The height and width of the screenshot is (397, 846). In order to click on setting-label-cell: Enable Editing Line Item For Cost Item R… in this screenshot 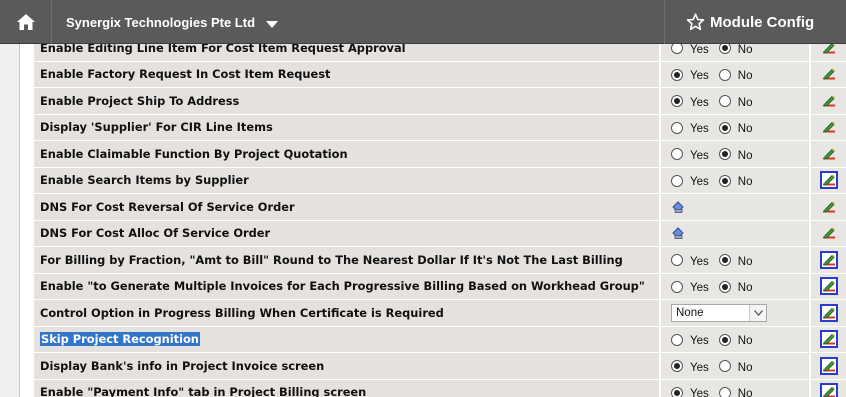, I will do `click(346, 52)`.